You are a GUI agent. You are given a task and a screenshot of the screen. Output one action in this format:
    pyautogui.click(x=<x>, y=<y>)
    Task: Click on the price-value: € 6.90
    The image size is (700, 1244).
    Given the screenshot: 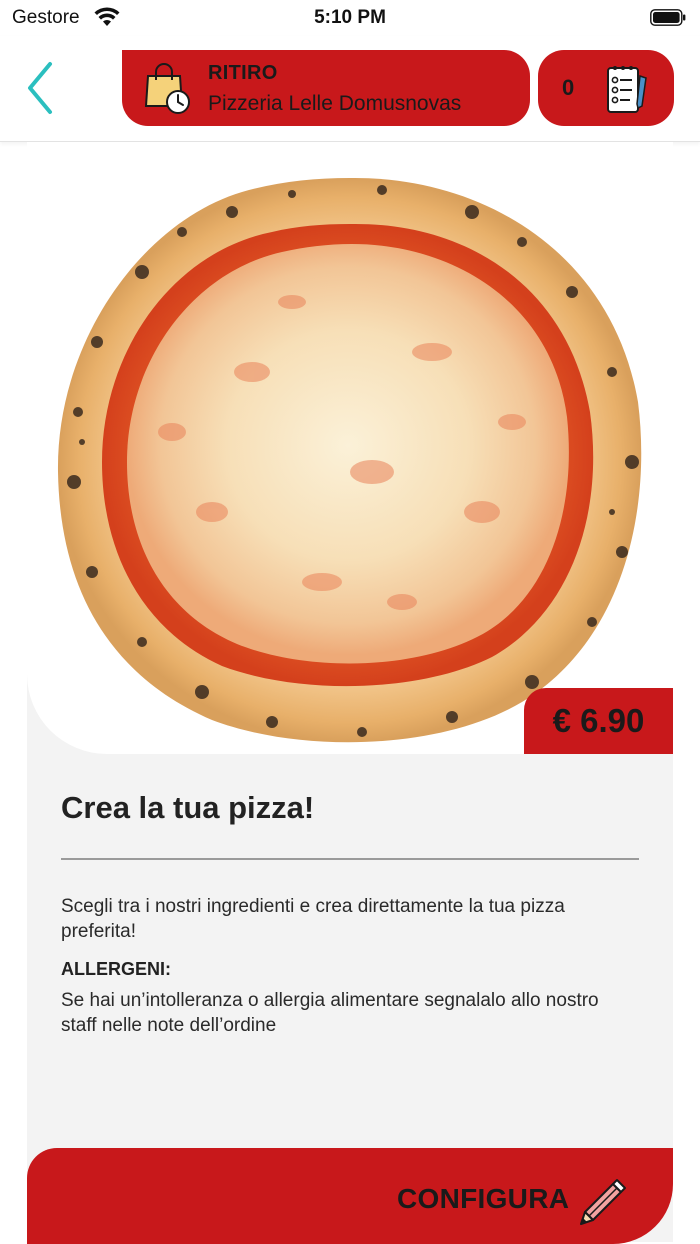 What is the action you would take?
    pyautogui.click(x=598, y=720)
    